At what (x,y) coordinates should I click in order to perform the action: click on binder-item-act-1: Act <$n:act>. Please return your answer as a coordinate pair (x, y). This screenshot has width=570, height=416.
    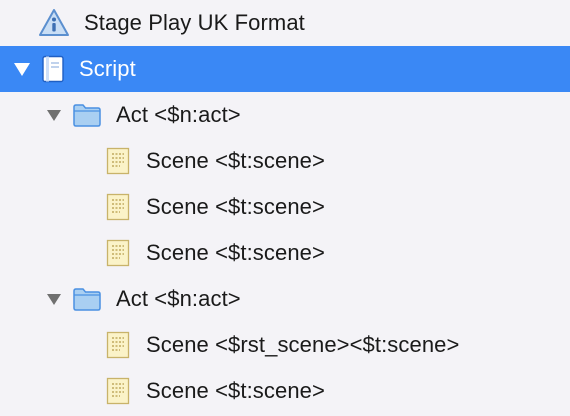
    Looking at the image, I should click on (285, 115).